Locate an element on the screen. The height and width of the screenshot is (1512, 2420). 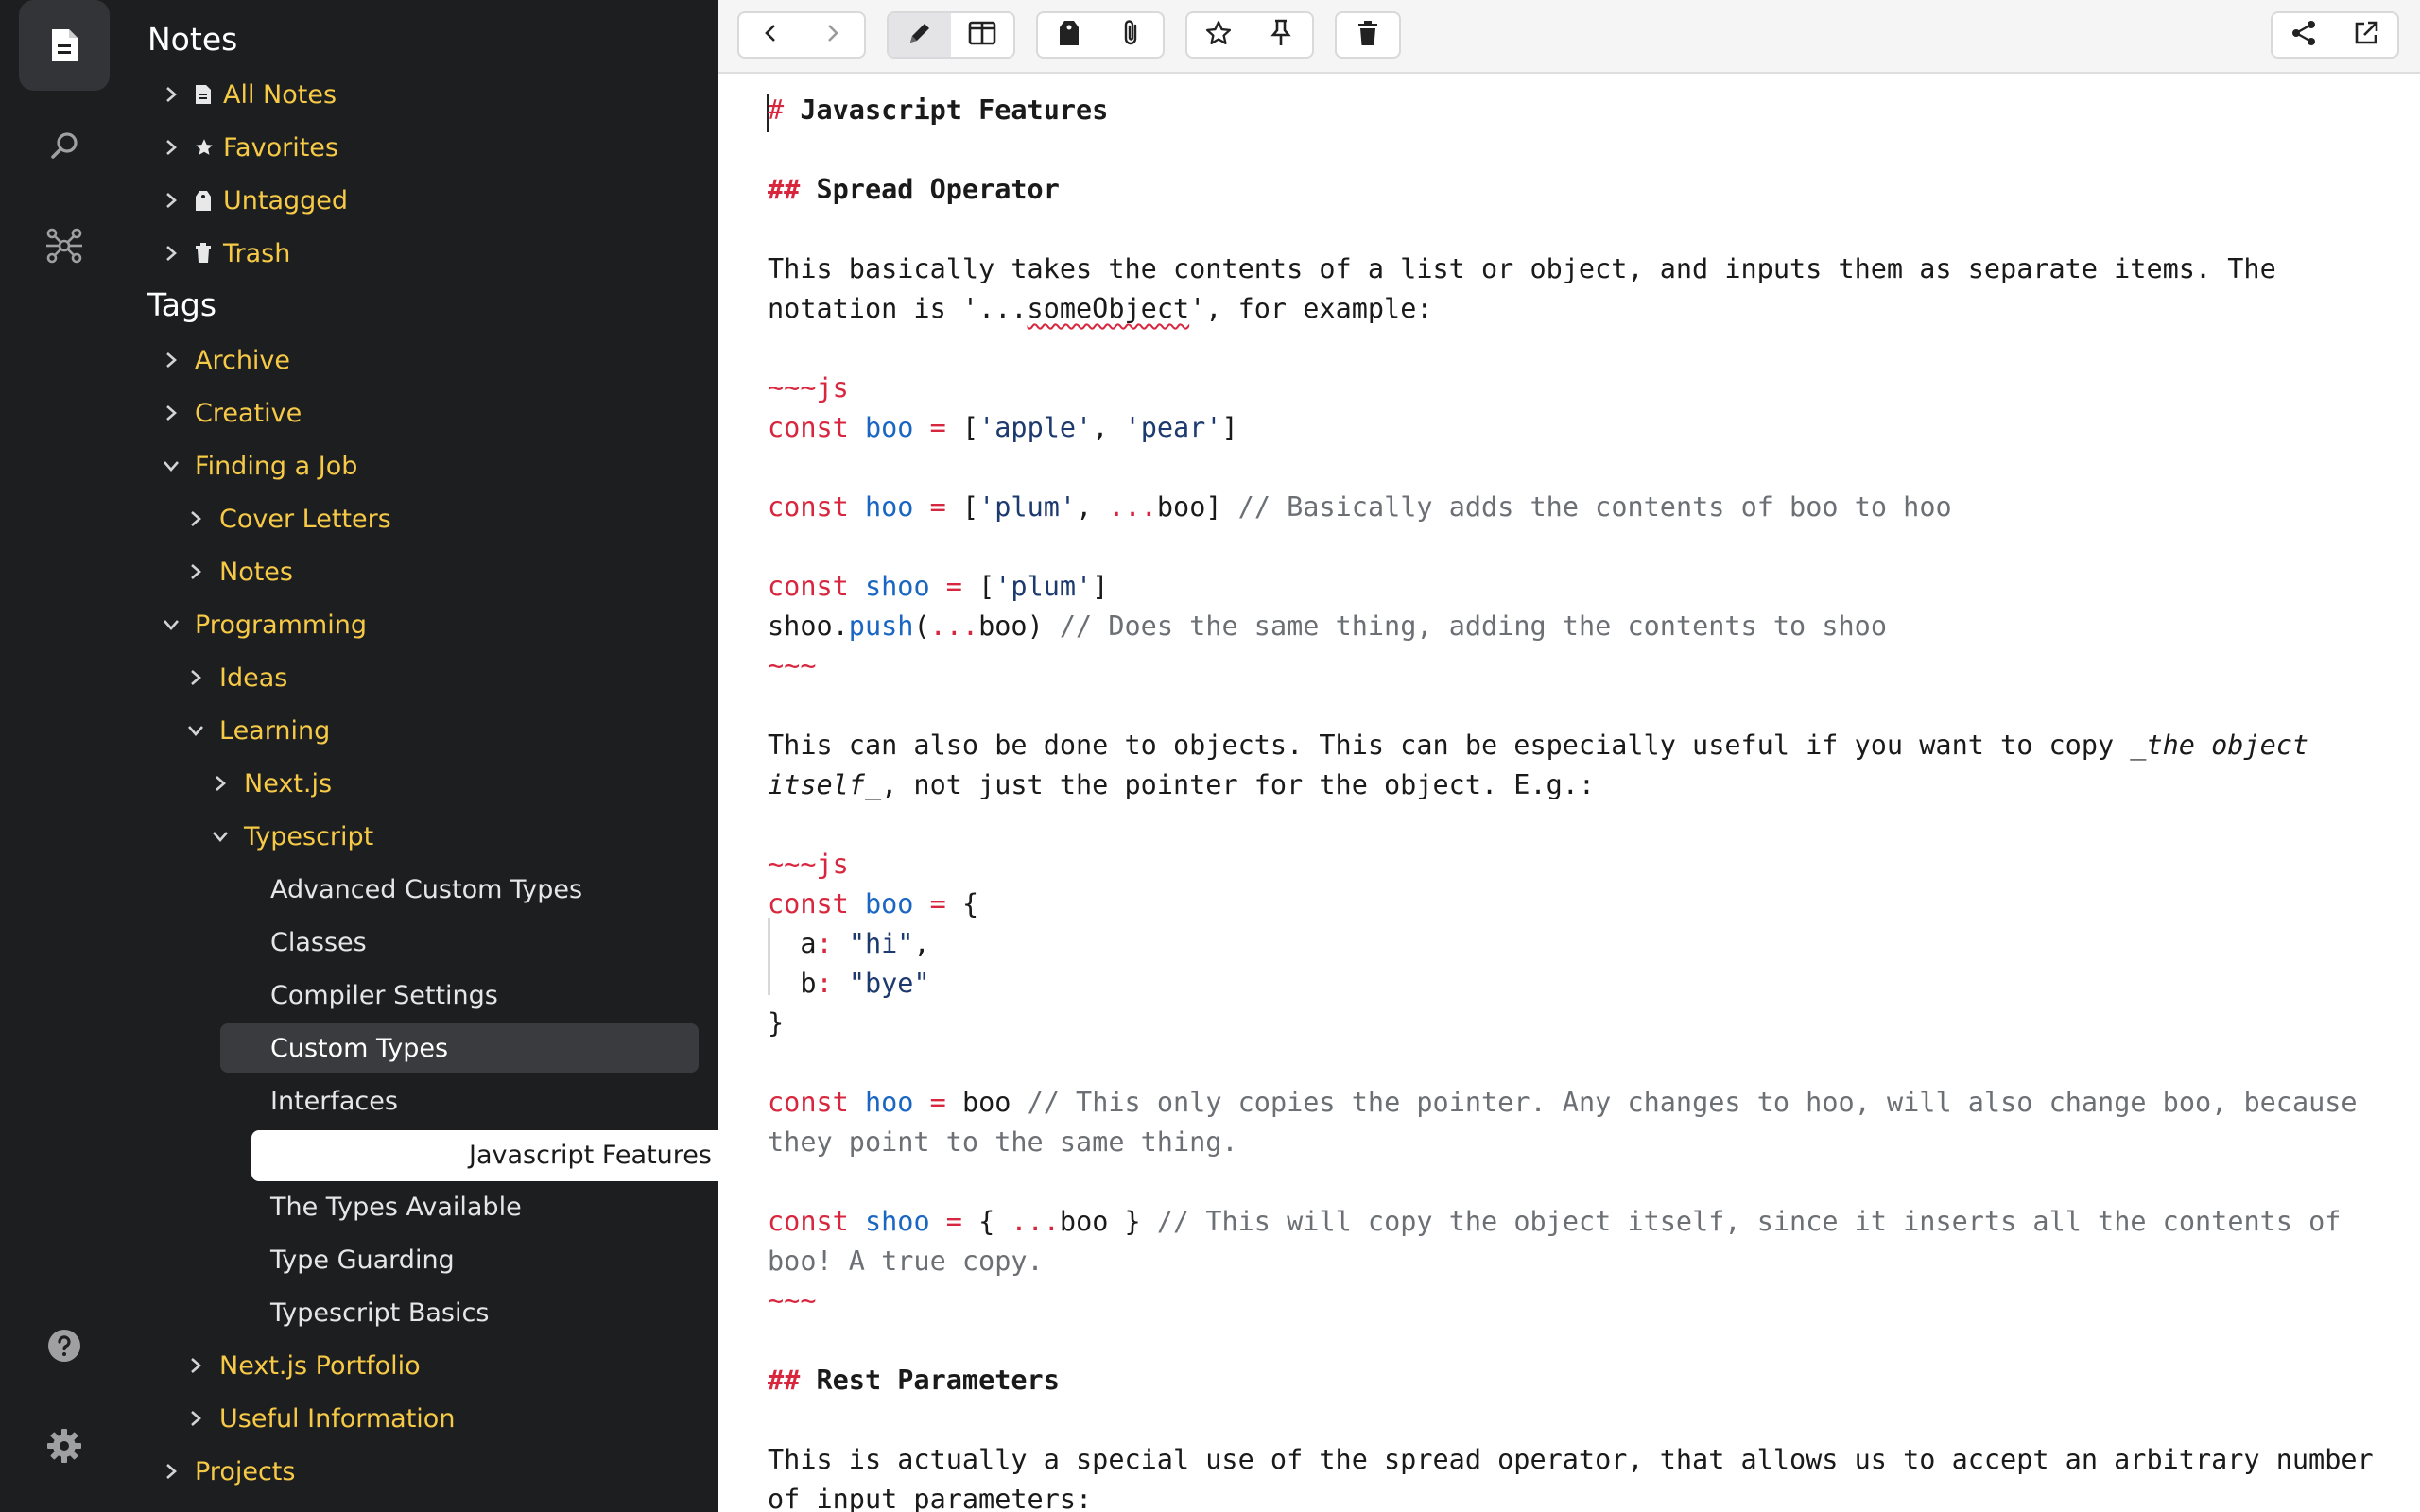
note-item: Advanced Custom Types is located at coordinates (426, 889).